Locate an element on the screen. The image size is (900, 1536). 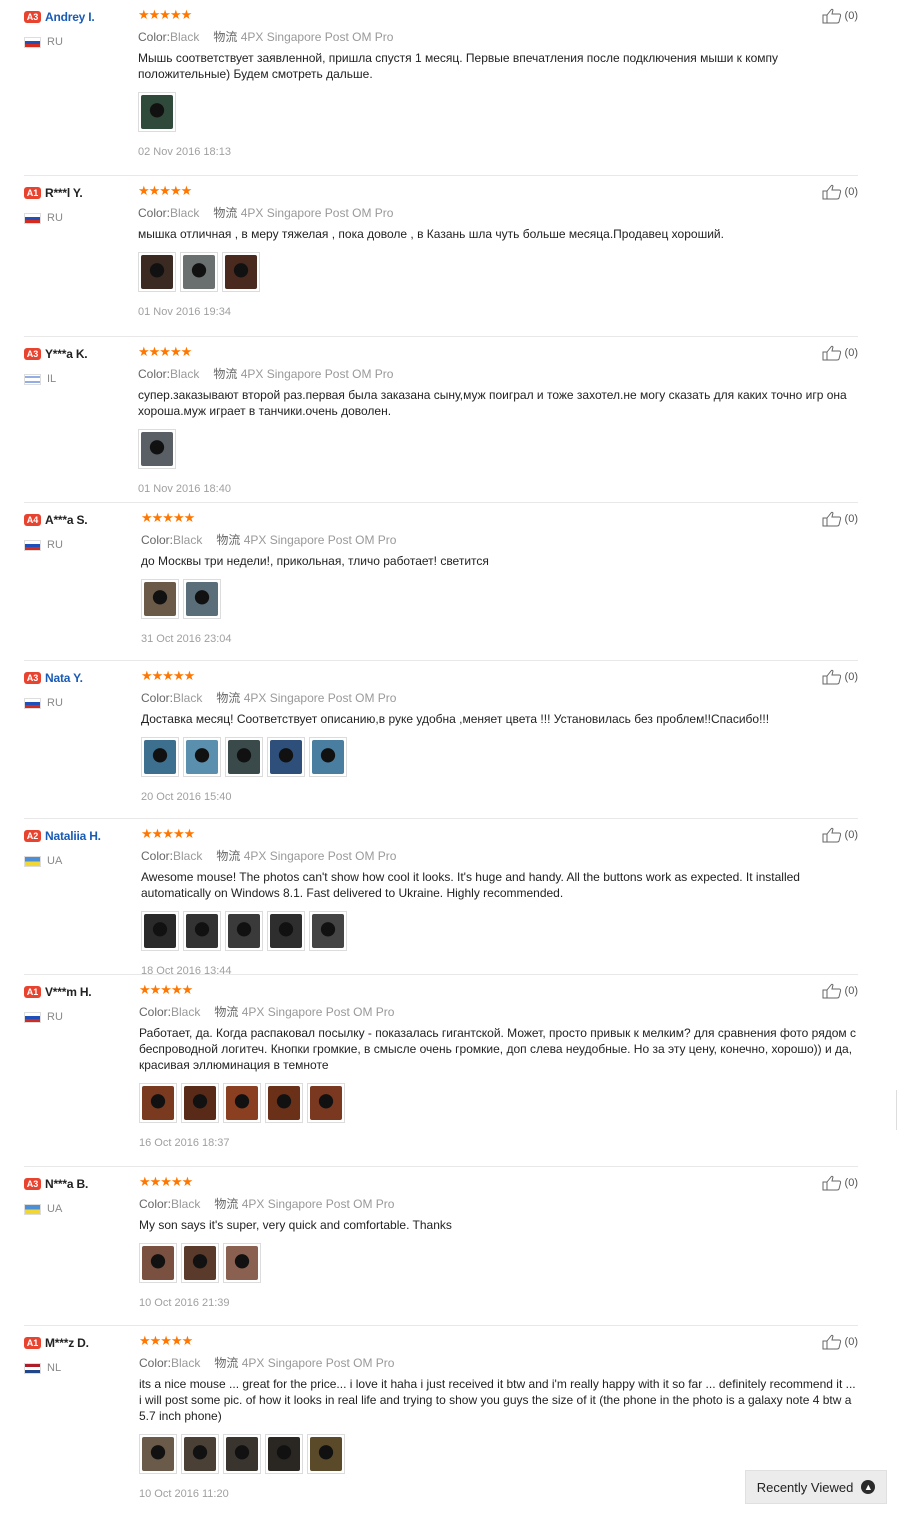
reviewer-name: Nataliia H. is located at coordinates (73, 836).